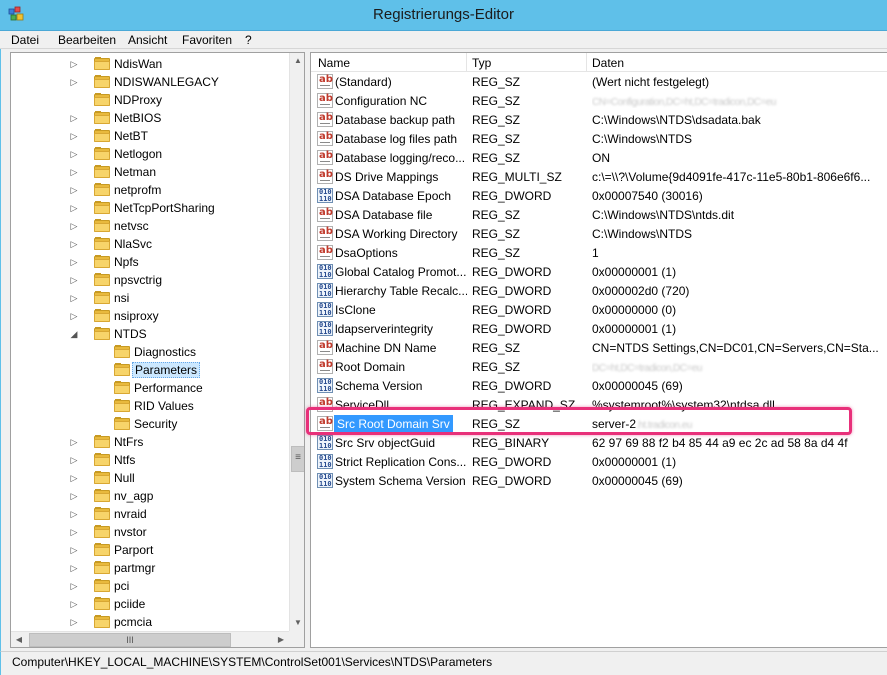  What do you see at coordinates (150, 604) in the screenshot?
I see `tree-item: ▷ pciide` at bounding box center [150, 604].